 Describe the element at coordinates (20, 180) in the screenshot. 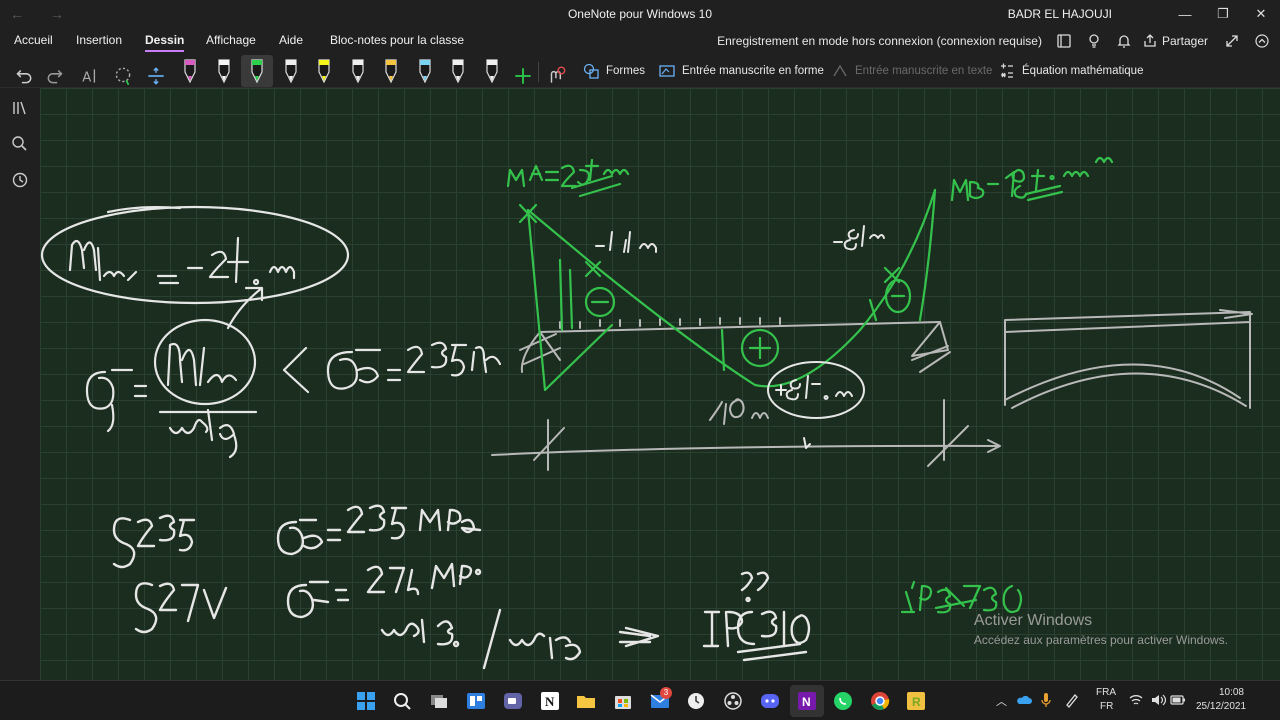

I see `recent-icon` at that location.